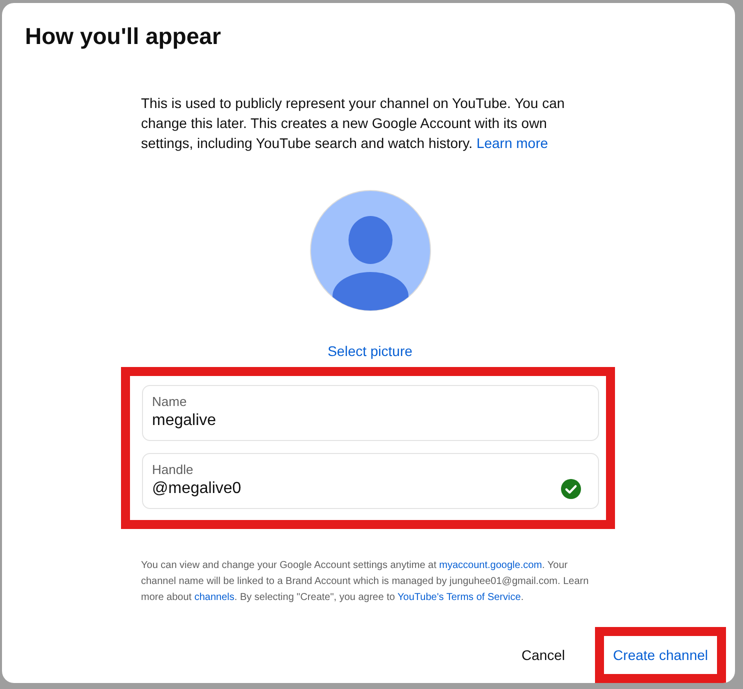  What do you see at coordinates (365, 582) in the screenshot?
I see `legal-text: You can view and change your Google Account settings anytime at myaccount.google.com. Your channel name will be linked to a Brand Account which is managed by junguhee01@gmail.com. Learn more about channels. By selecting "Create", you agree to YouTube's Terms of Service.` at bounding box center [365, 582].